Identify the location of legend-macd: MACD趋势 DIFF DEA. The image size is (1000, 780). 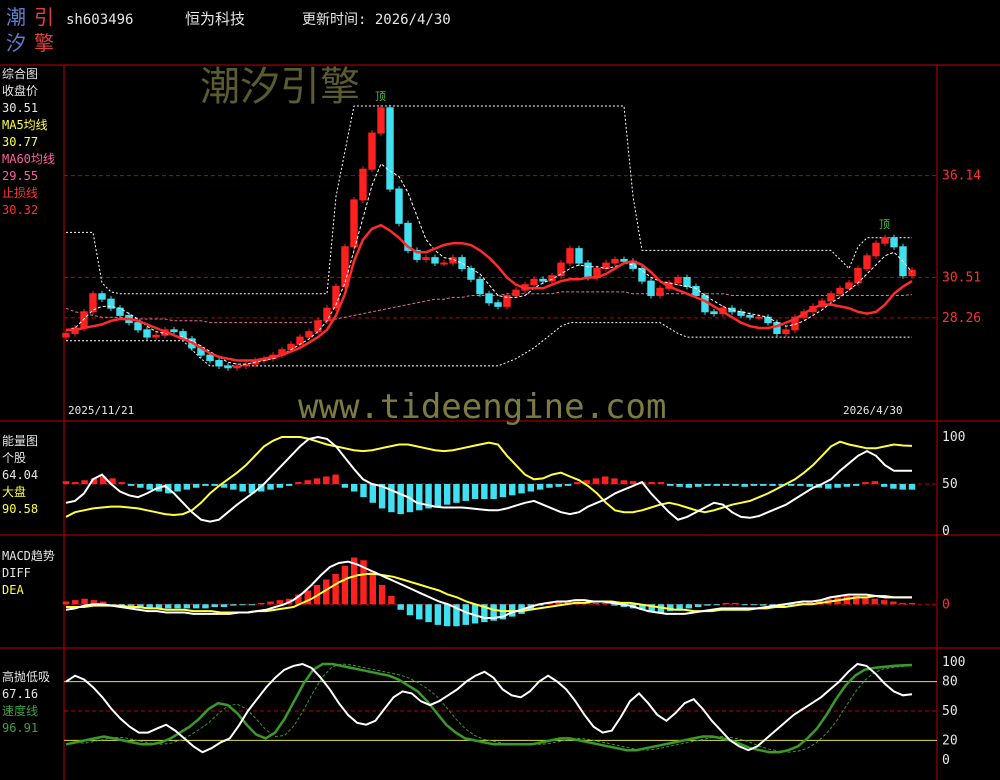
(28, 573).